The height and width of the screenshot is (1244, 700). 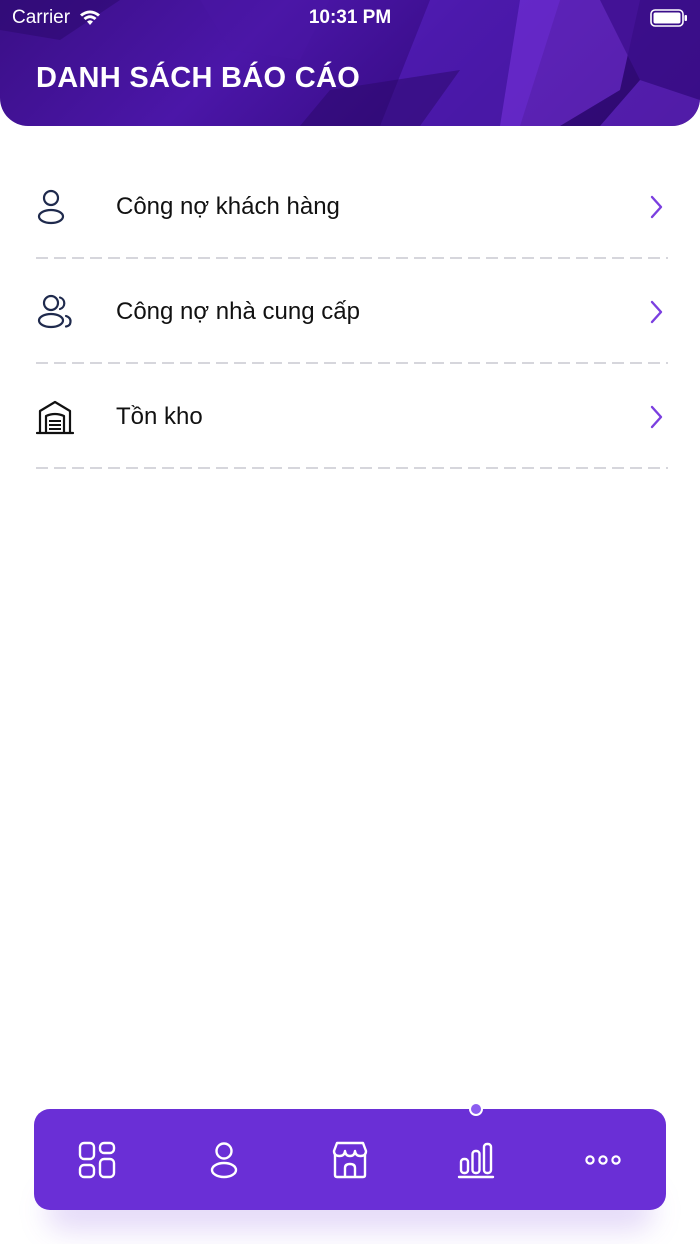 What do you see at coordinates (61, 312) in the screenshot?
I see `users-icon` at bounding box center [61, 312].